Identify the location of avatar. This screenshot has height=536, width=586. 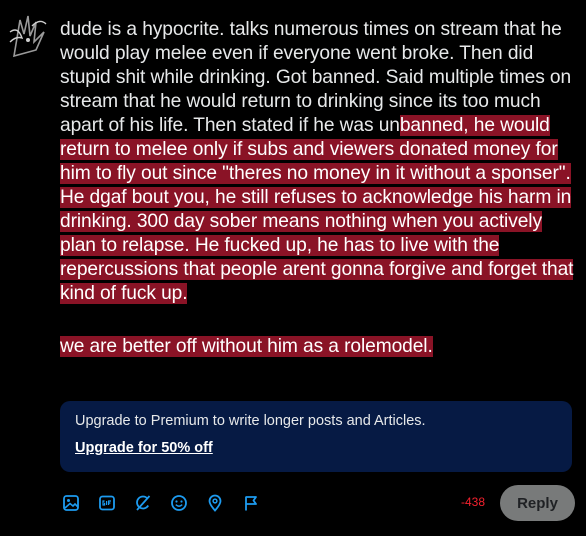
(28, 35).